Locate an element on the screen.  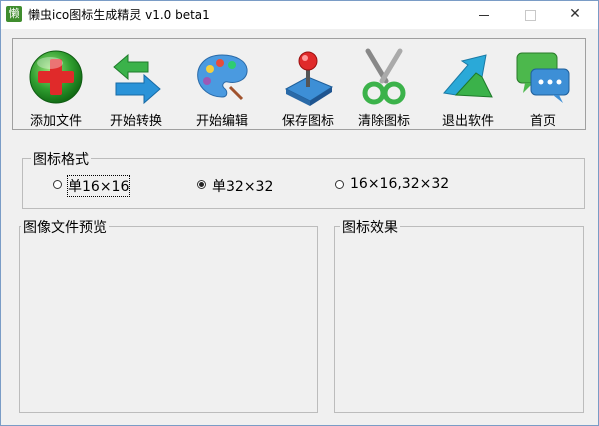
image-preview-title: 图像文件预览 is located at coordinates (65, 227).